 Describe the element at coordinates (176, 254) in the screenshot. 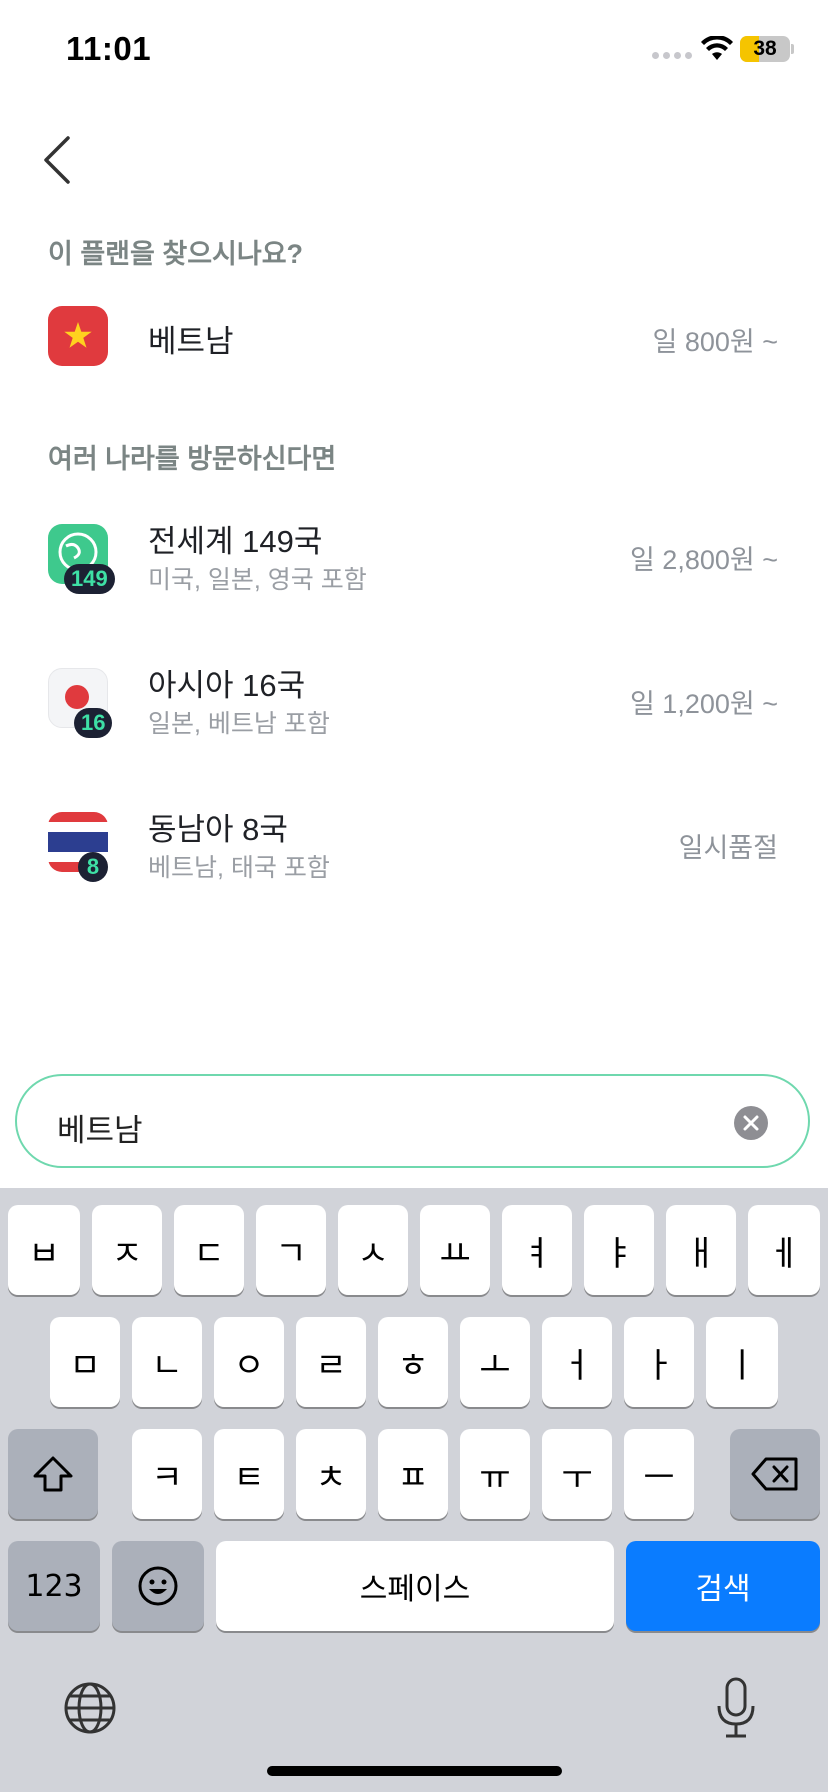

I see `suggest-section-title: 이 플랜을 찾으시나요?` at that location.